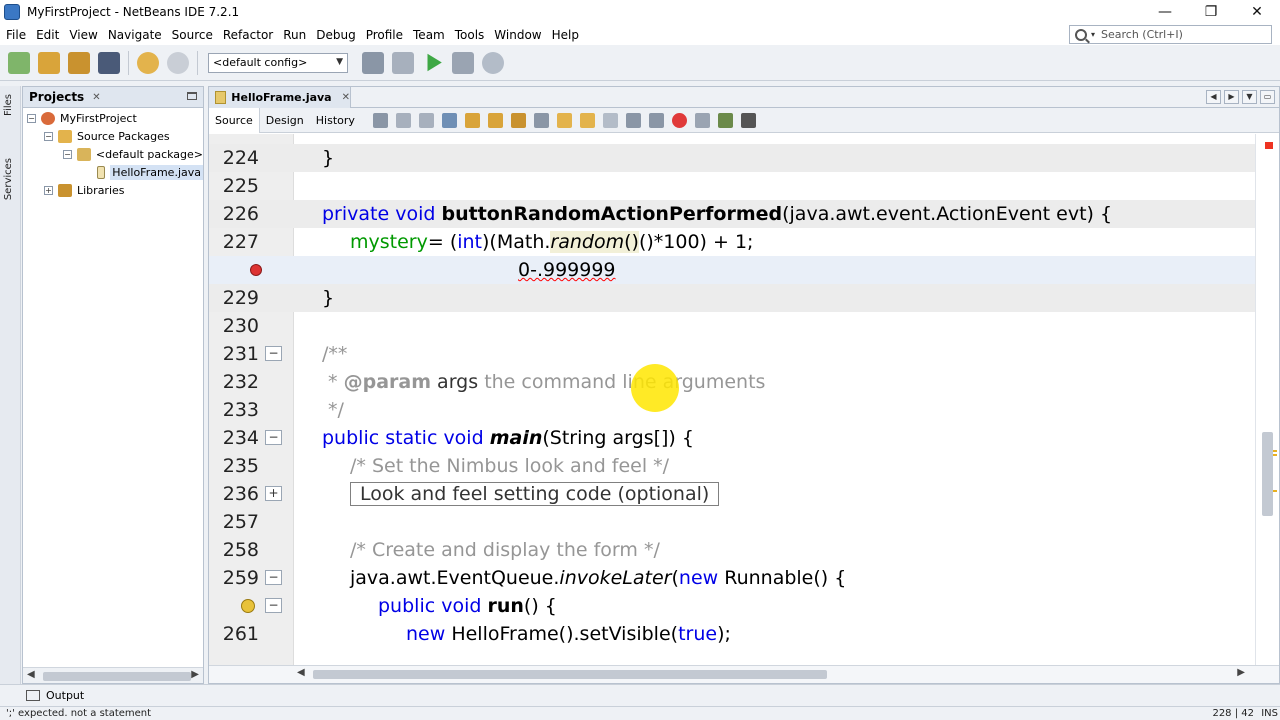  Describe the element at coordinates (564, 120) in the screenshot. I see `previous-bookmark-icon` at that location.